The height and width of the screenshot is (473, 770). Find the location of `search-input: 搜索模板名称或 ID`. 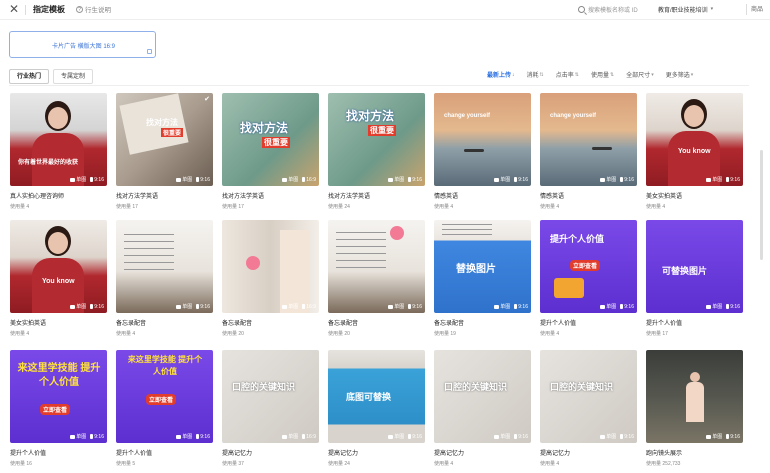

search-input: 搜索模板名称或 ID is located at coordinates (613, 9).